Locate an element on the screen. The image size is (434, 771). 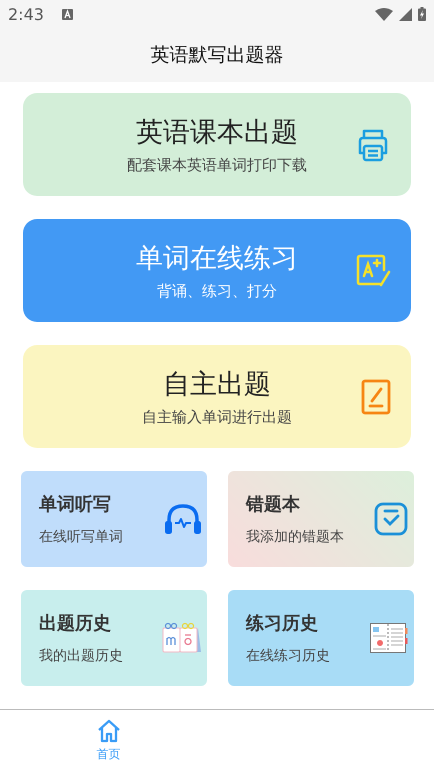
flip-cards-icon is located at coordinates (181, 638).